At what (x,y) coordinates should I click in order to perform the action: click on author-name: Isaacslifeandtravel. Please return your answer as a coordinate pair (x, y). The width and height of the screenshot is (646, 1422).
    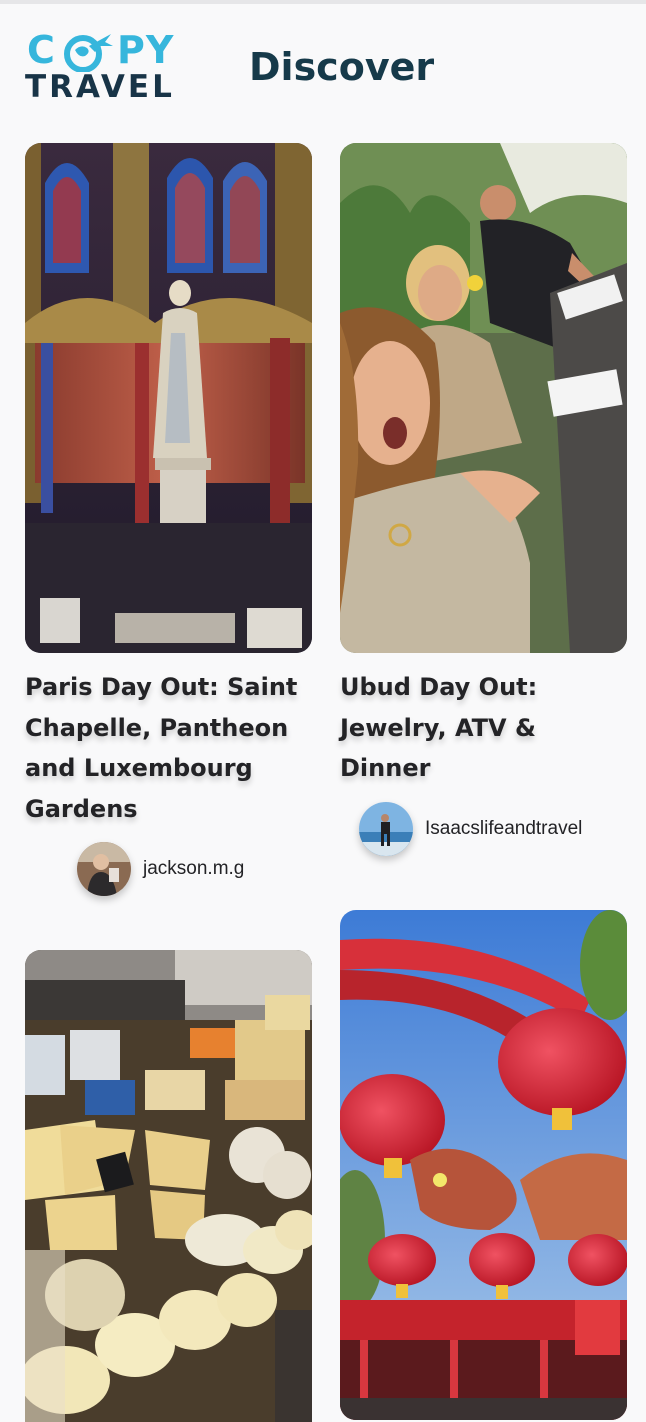
    Looking at the image, I should click on (504, 828).